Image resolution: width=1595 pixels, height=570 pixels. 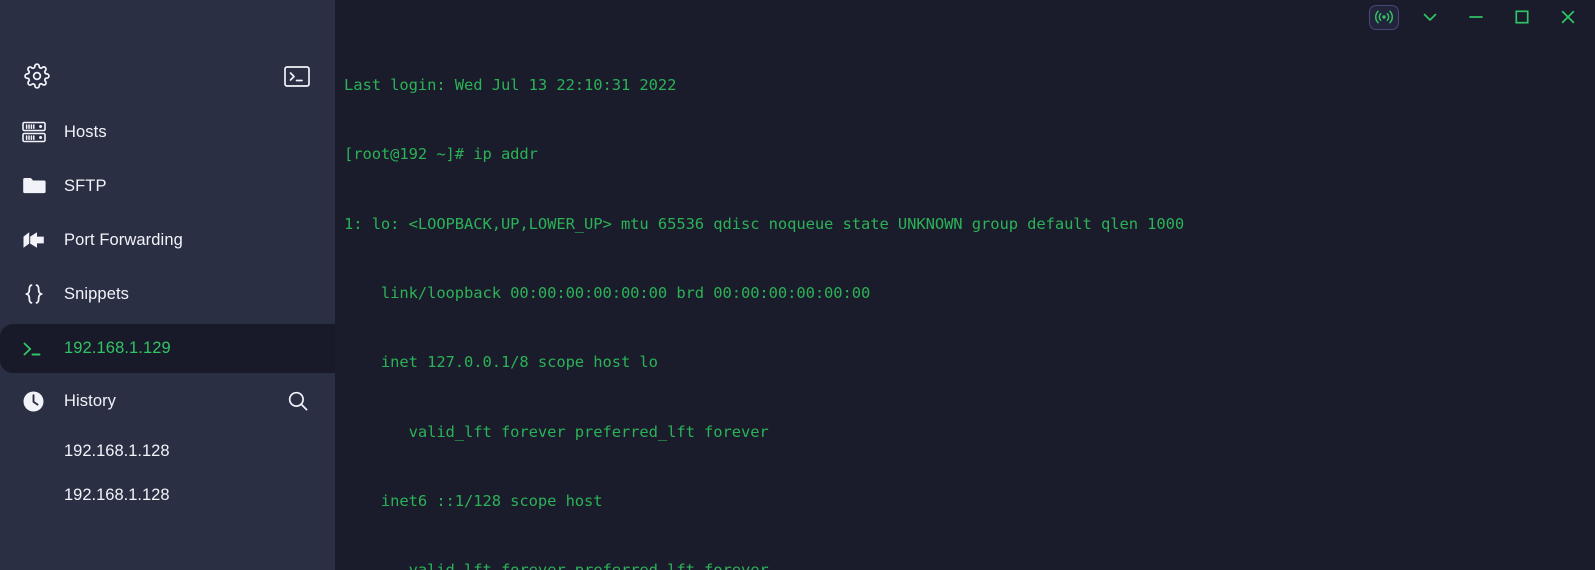 I want to click on sidebar-toolbar, so click(x=167, y=80).